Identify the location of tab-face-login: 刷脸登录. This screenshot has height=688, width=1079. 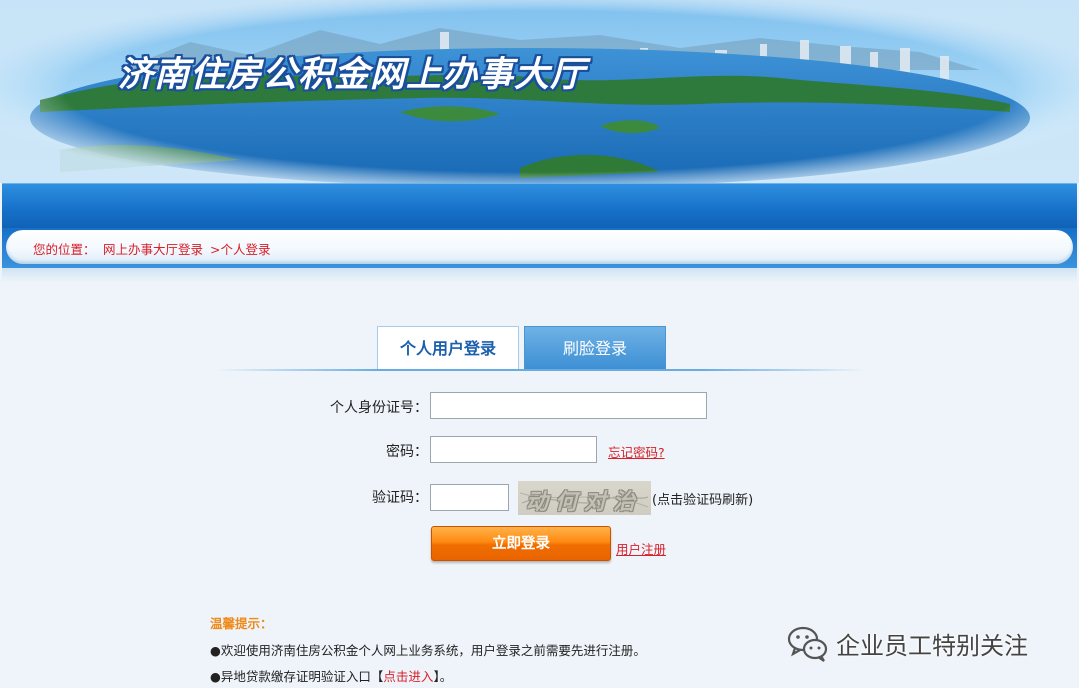
(595, 347).